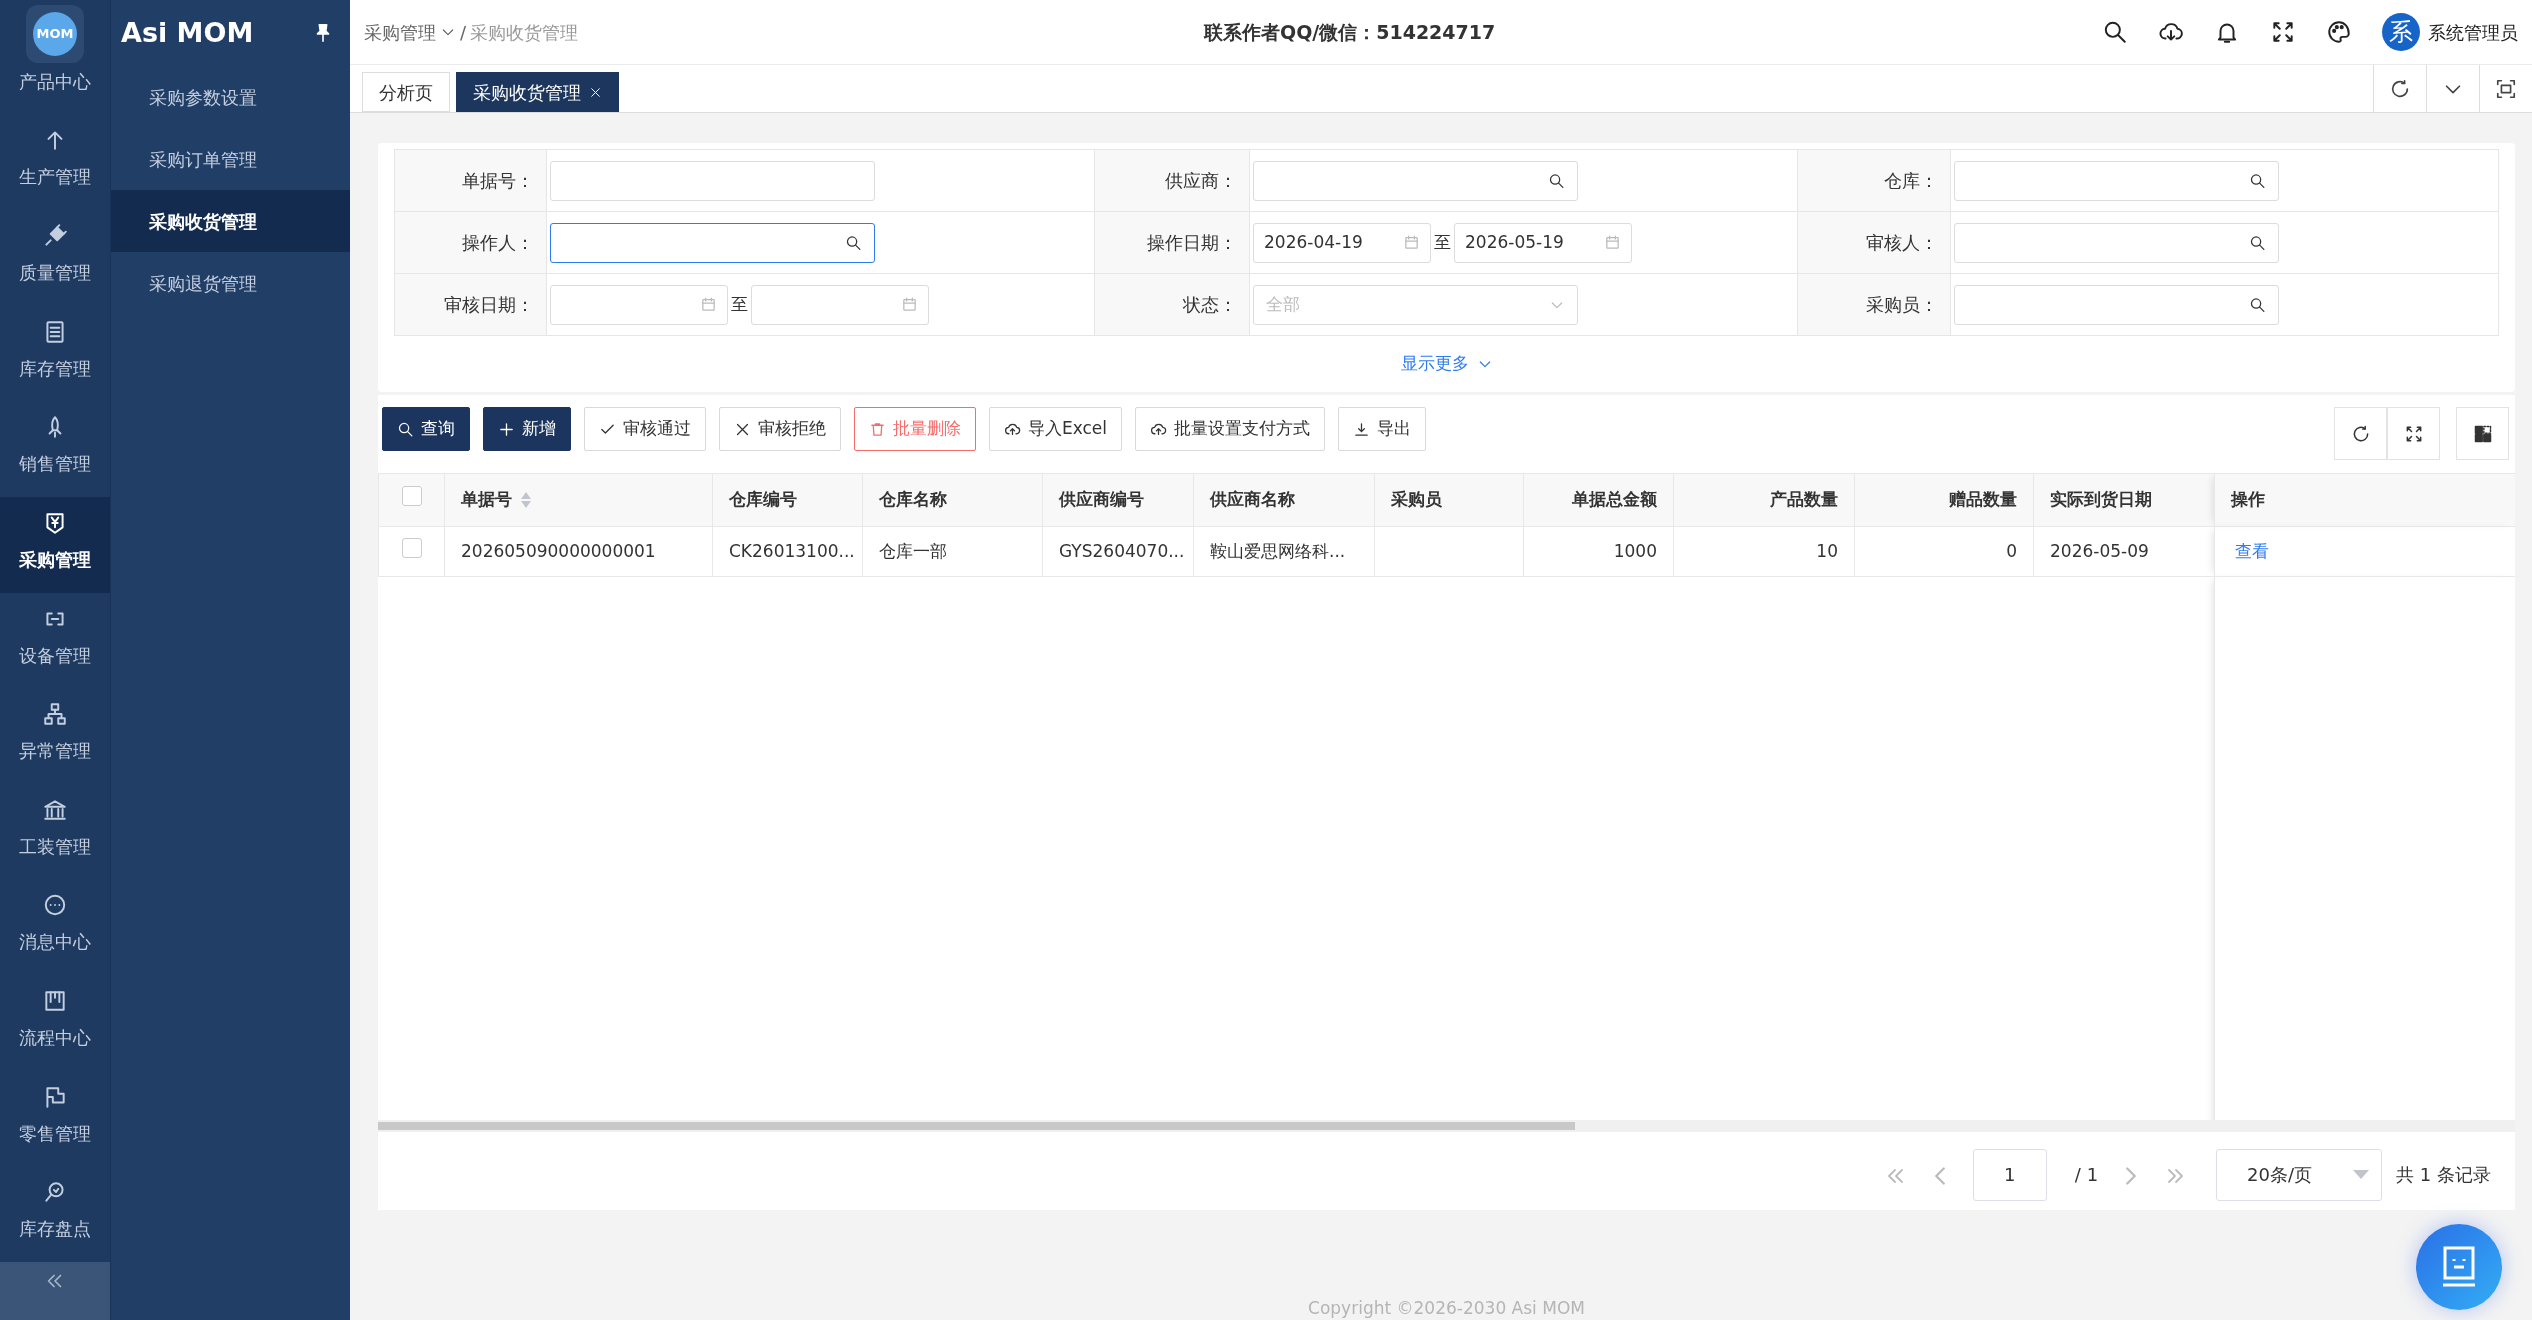 This screenshot has height=1320, width=2532. What do you see at coordinates (712, 180) in the screenshot?
I see `input-field` at bounding box center [712, 180].